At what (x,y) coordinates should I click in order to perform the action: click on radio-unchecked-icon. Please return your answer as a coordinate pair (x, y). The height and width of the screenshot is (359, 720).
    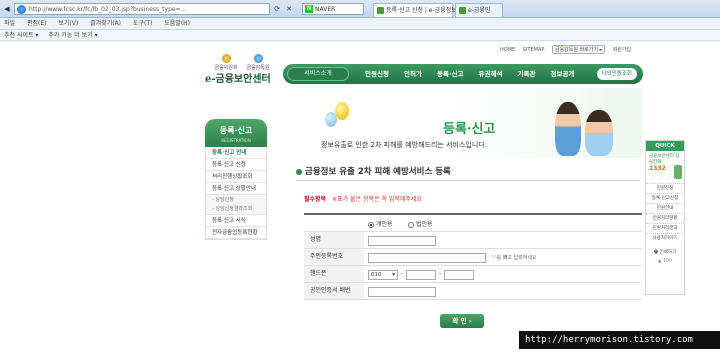
    Looking at the image, I should click on (411, 224).